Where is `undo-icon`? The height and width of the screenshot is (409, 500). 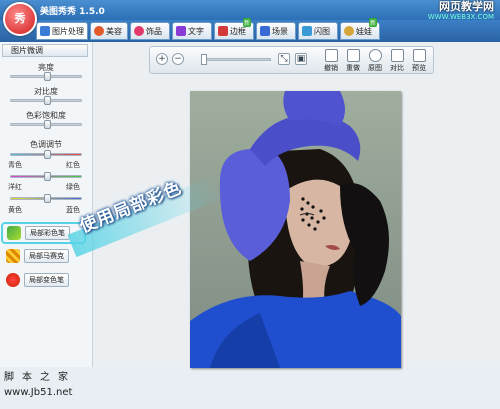 undo-icon is located at coordinates (331, 55).